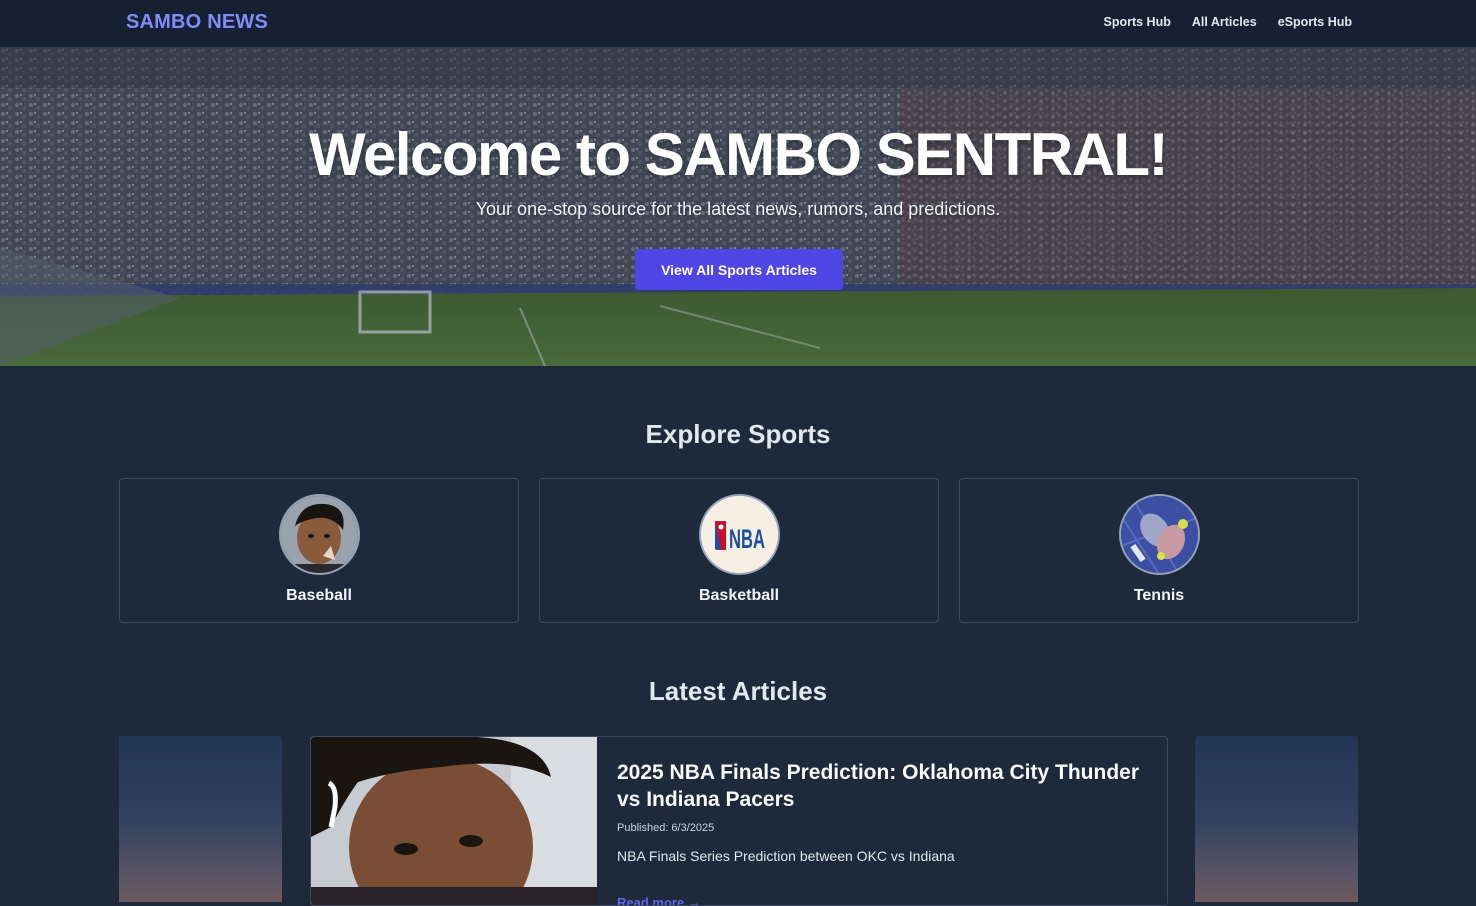 The height and width of the screenshot is (906, 1476). I want to click on nav-link-sports-hub: Sports Hub, so click(1136, 22).